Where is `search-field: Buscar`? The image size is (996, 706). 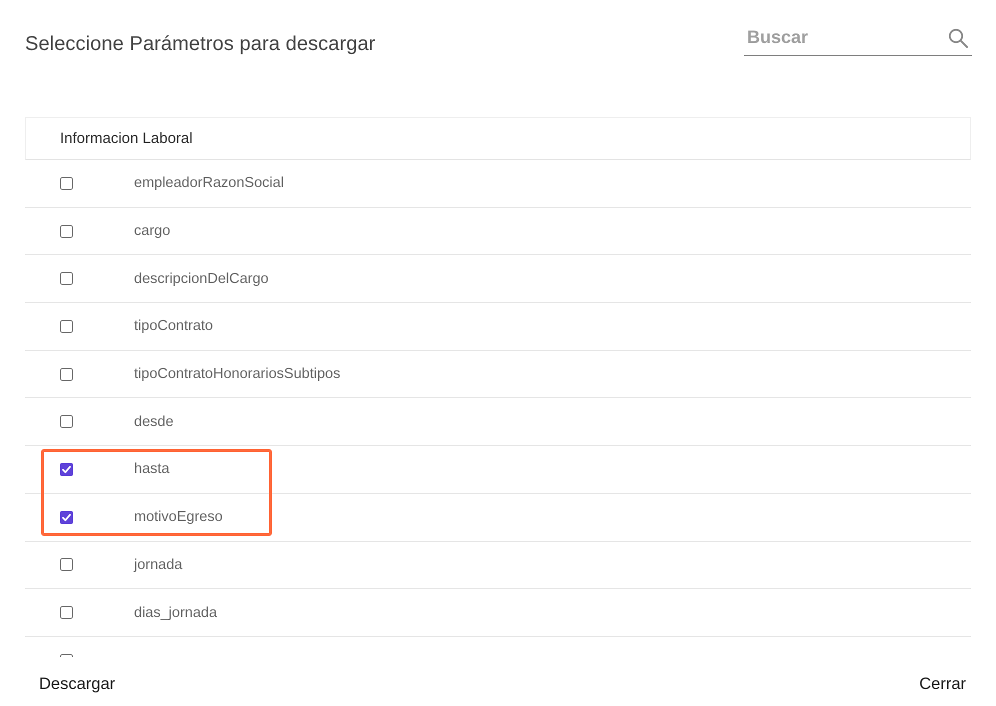
search-field: Buscar is located at coordinates (858, 40).